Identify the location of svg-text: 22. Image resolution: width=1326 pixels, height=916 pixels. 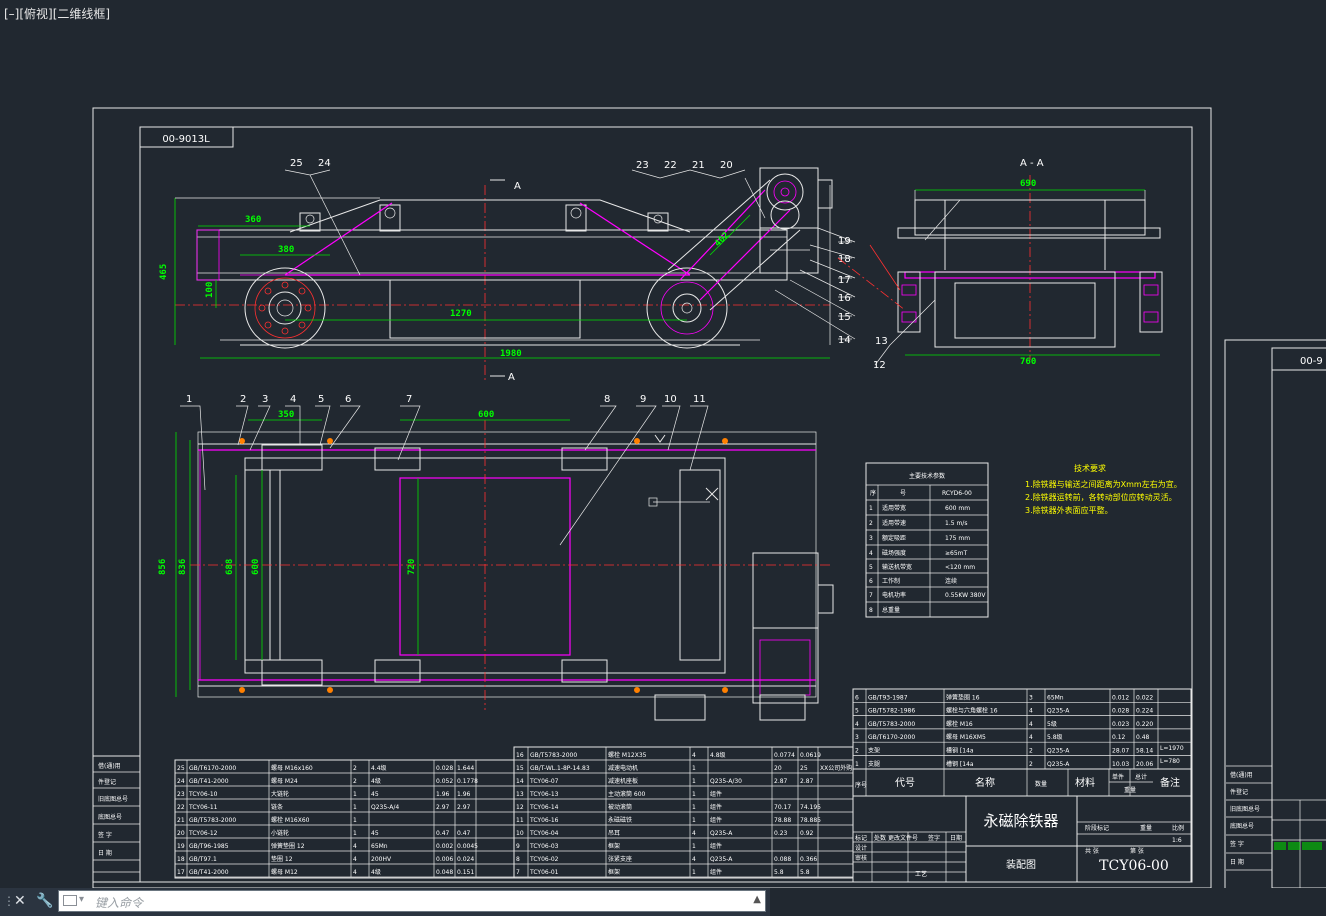
(670, 165).